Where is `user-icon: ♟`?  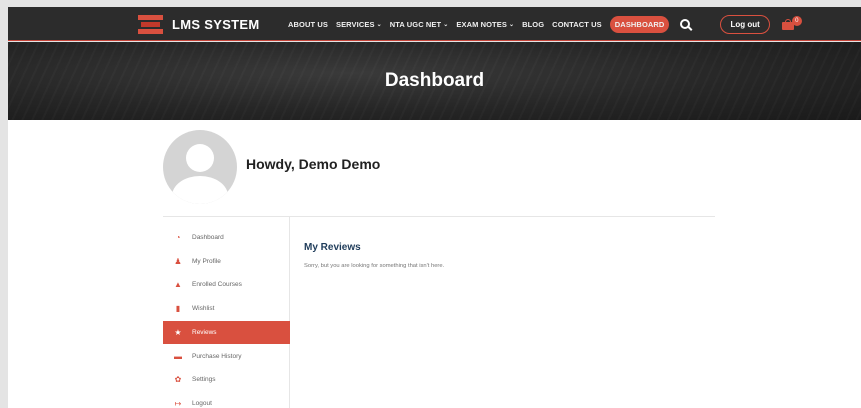 user-icon: ♟ is located at coordinates (178, 261).